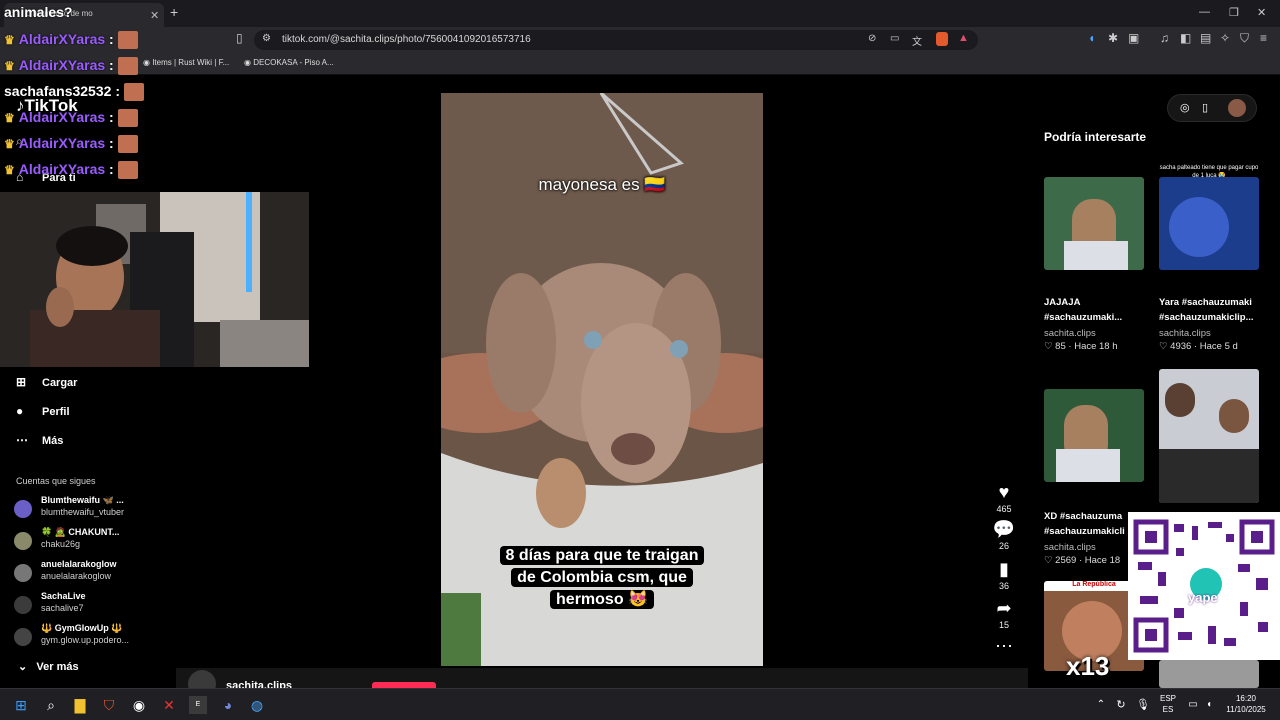  What do you see at coordinates (963, 38) in the screenshot?
I see `brave-rewards-icon: ▲` at bounding box center [963, 38].